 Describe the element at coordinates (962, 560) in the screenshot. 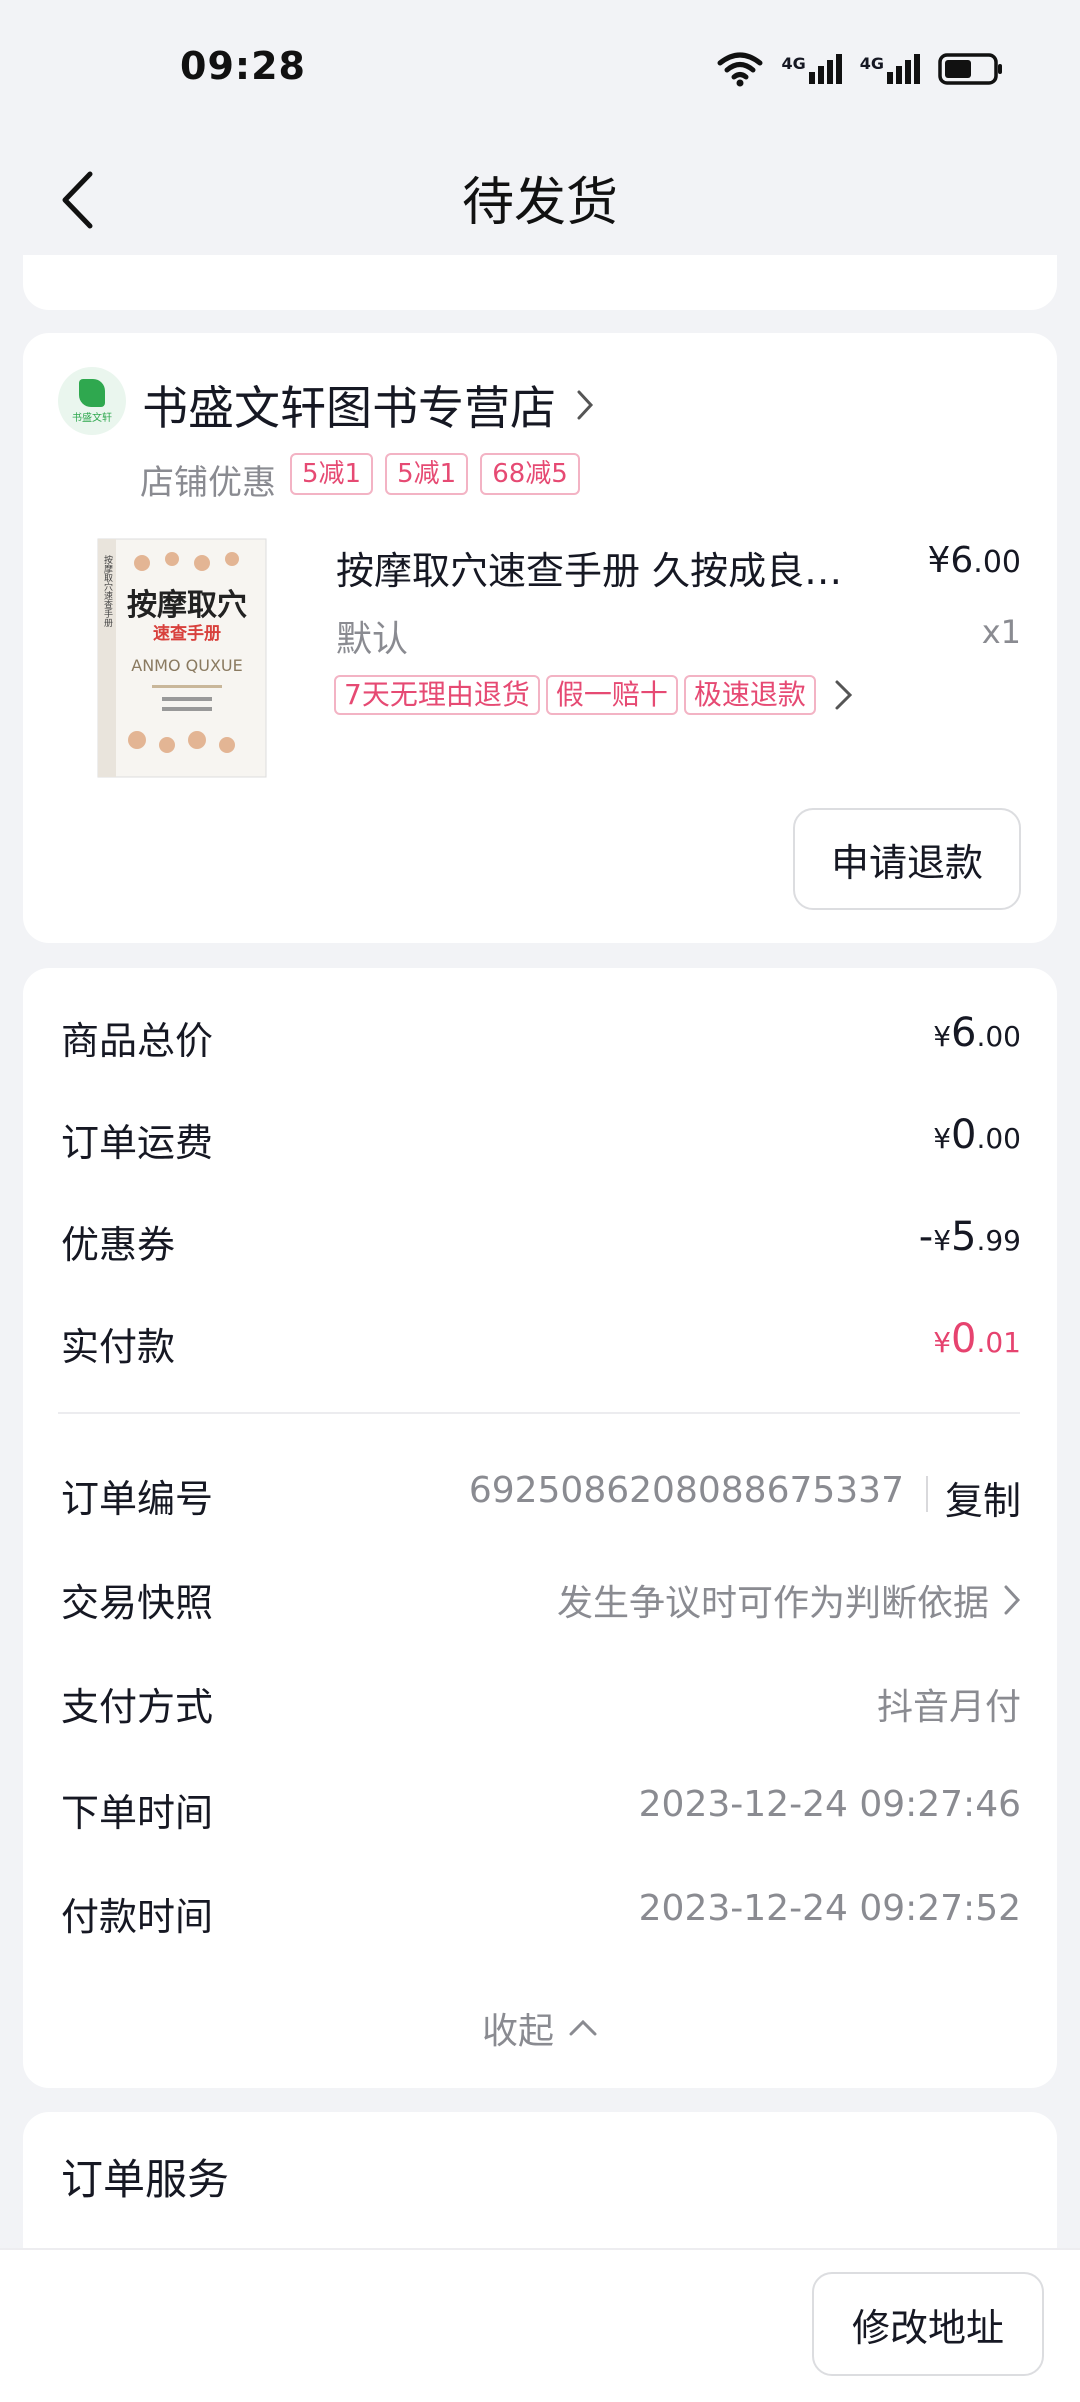

I see `price-int: 6` at that location.